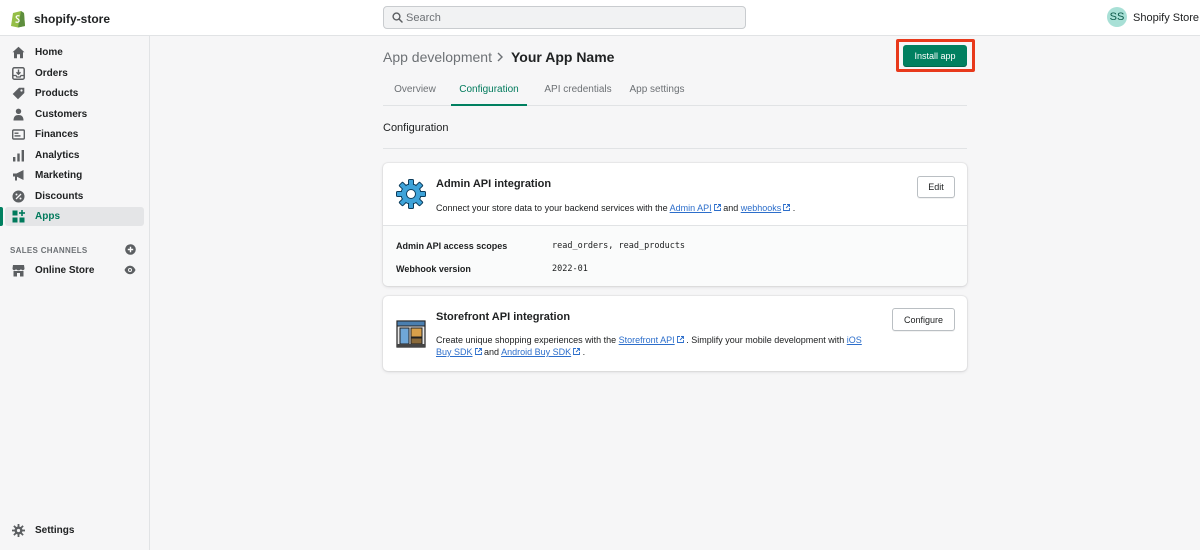  I want to click on sidebar-item-finances: Finances, so click(74, 134).